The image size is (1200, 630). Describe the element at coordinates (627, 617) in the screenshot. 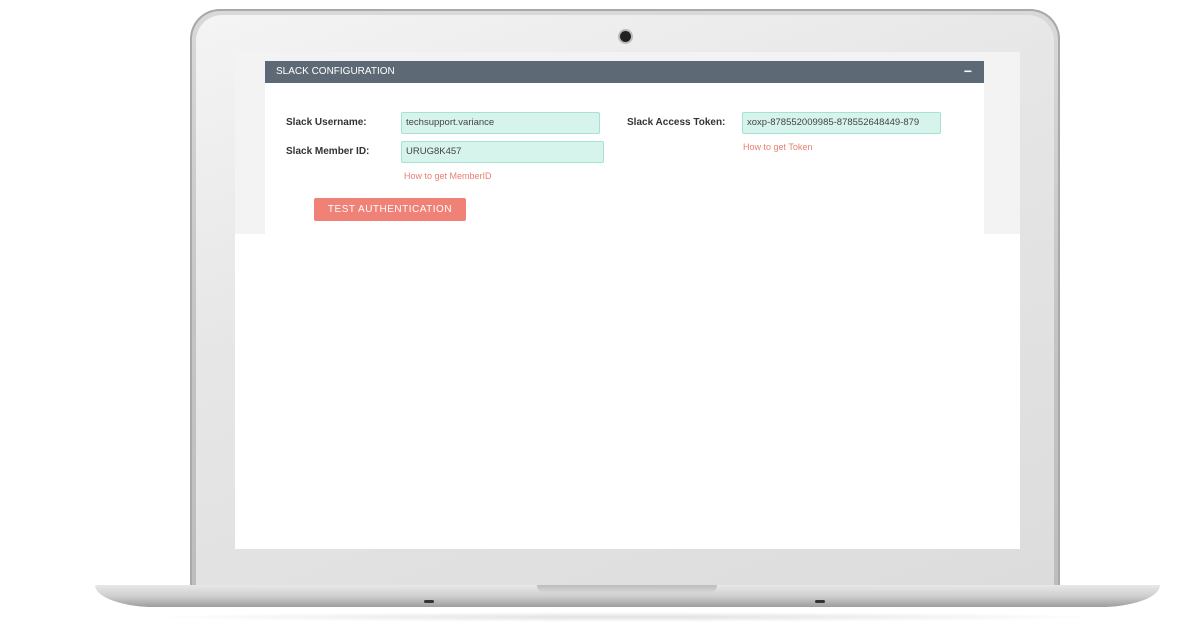

I see `laptop-shadow` at that location.